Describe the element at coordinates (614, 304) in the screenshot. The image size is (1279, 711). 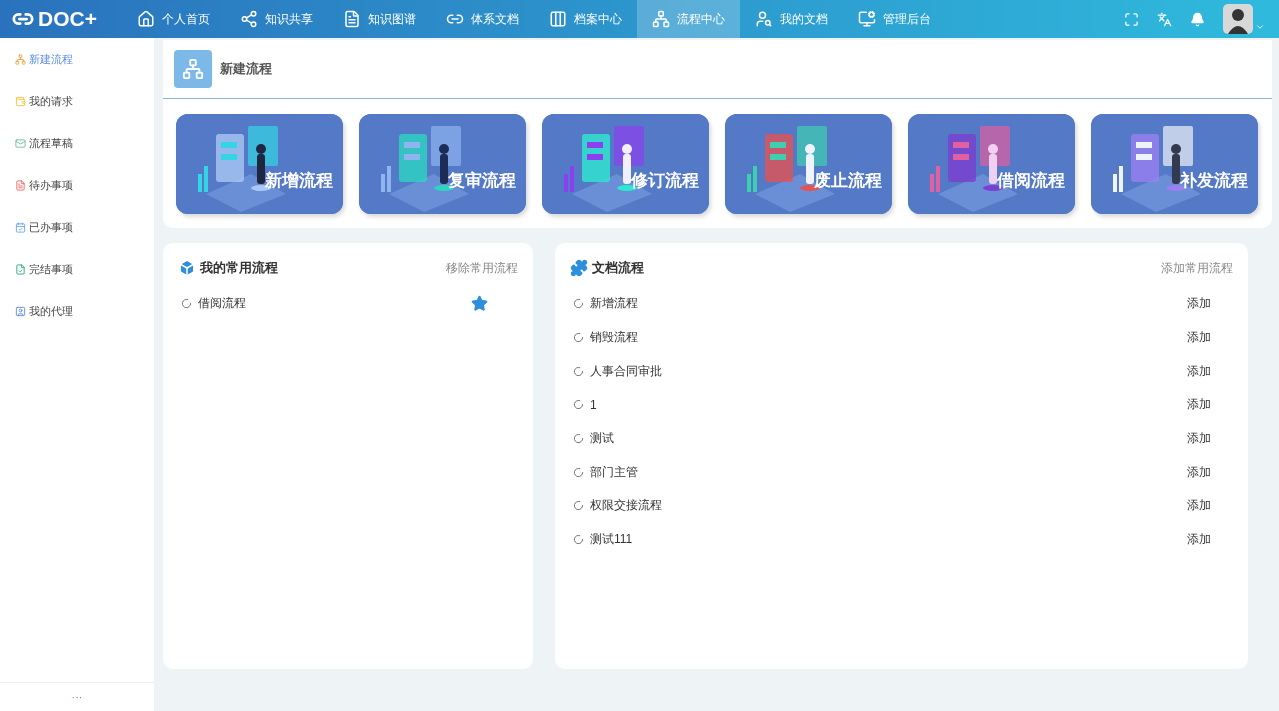
I see `flow-name: 新增流程` at that location.